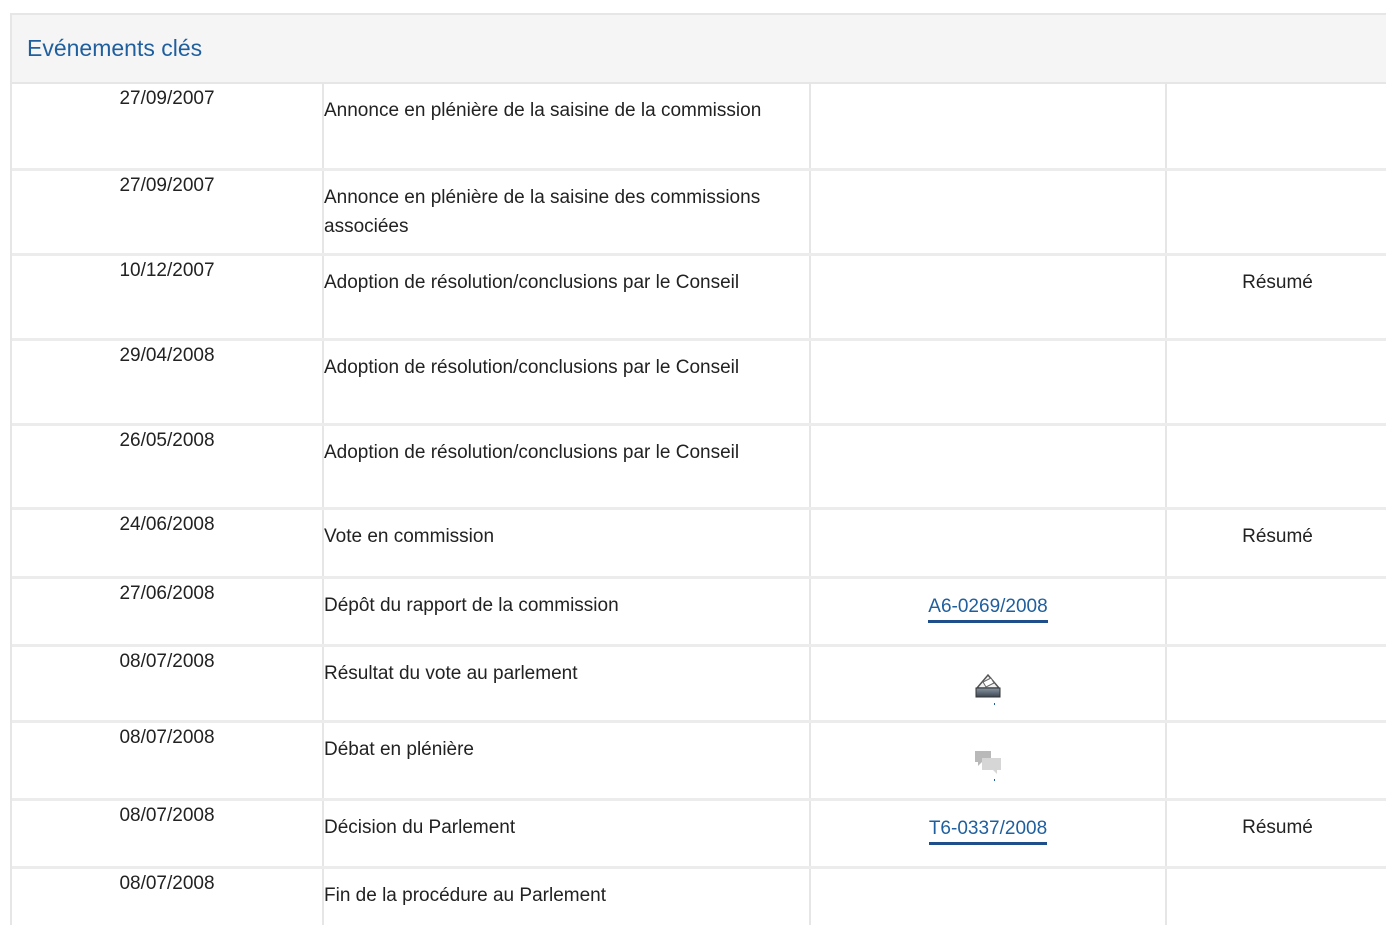  I want to click on event-description: Débat en plénière, so click(567, 761).